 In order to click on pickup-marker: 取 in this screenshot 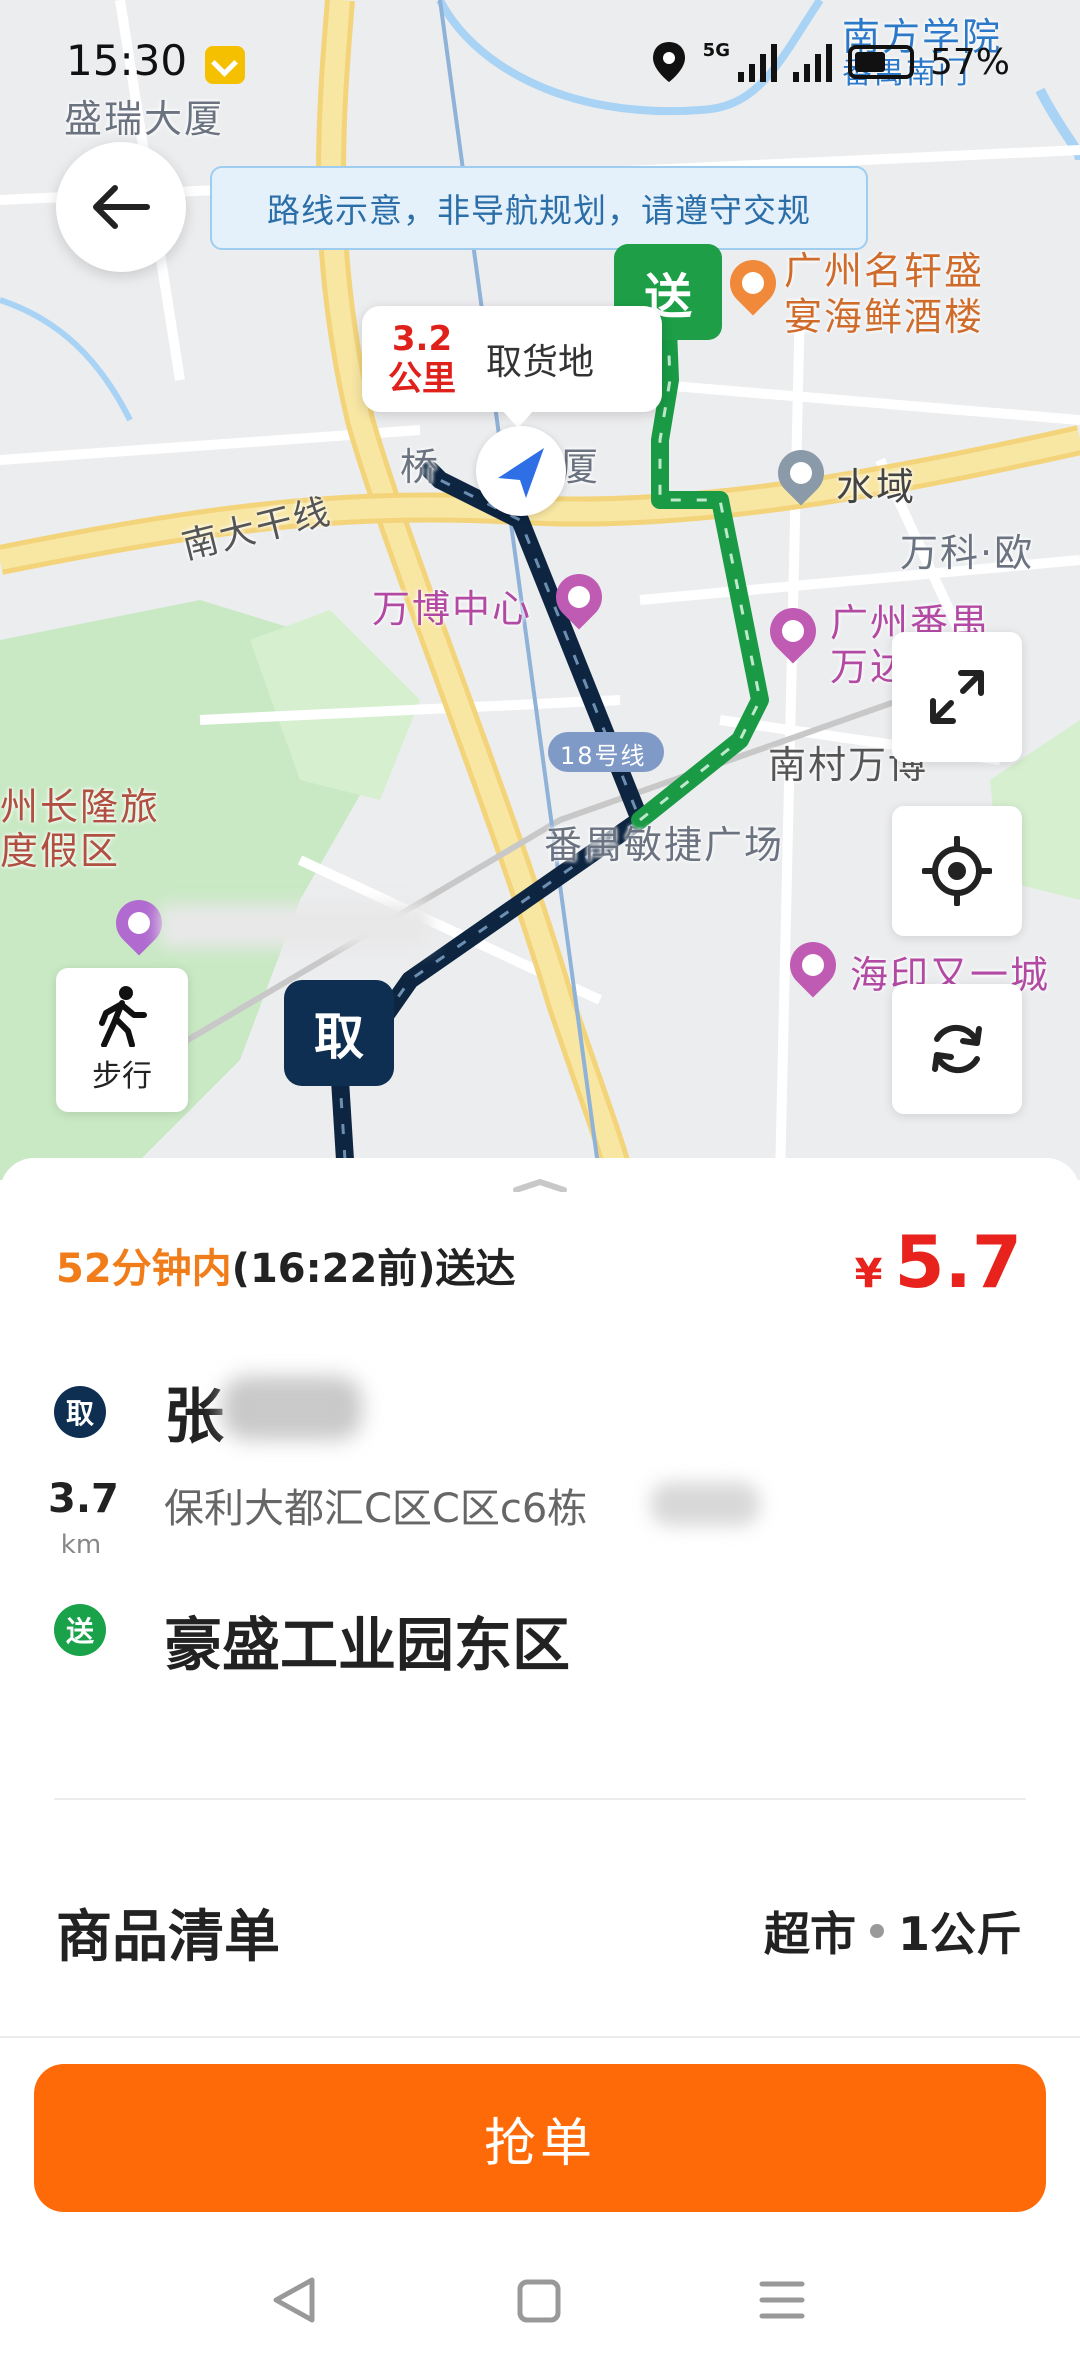, I will do `click(339, 1033)`.